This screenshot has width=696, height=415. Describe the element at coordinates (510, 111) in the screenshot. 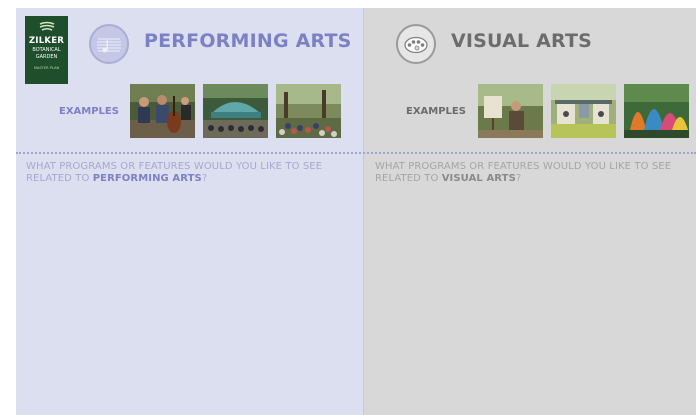

I see `painter-at-easel-photo` at that location.